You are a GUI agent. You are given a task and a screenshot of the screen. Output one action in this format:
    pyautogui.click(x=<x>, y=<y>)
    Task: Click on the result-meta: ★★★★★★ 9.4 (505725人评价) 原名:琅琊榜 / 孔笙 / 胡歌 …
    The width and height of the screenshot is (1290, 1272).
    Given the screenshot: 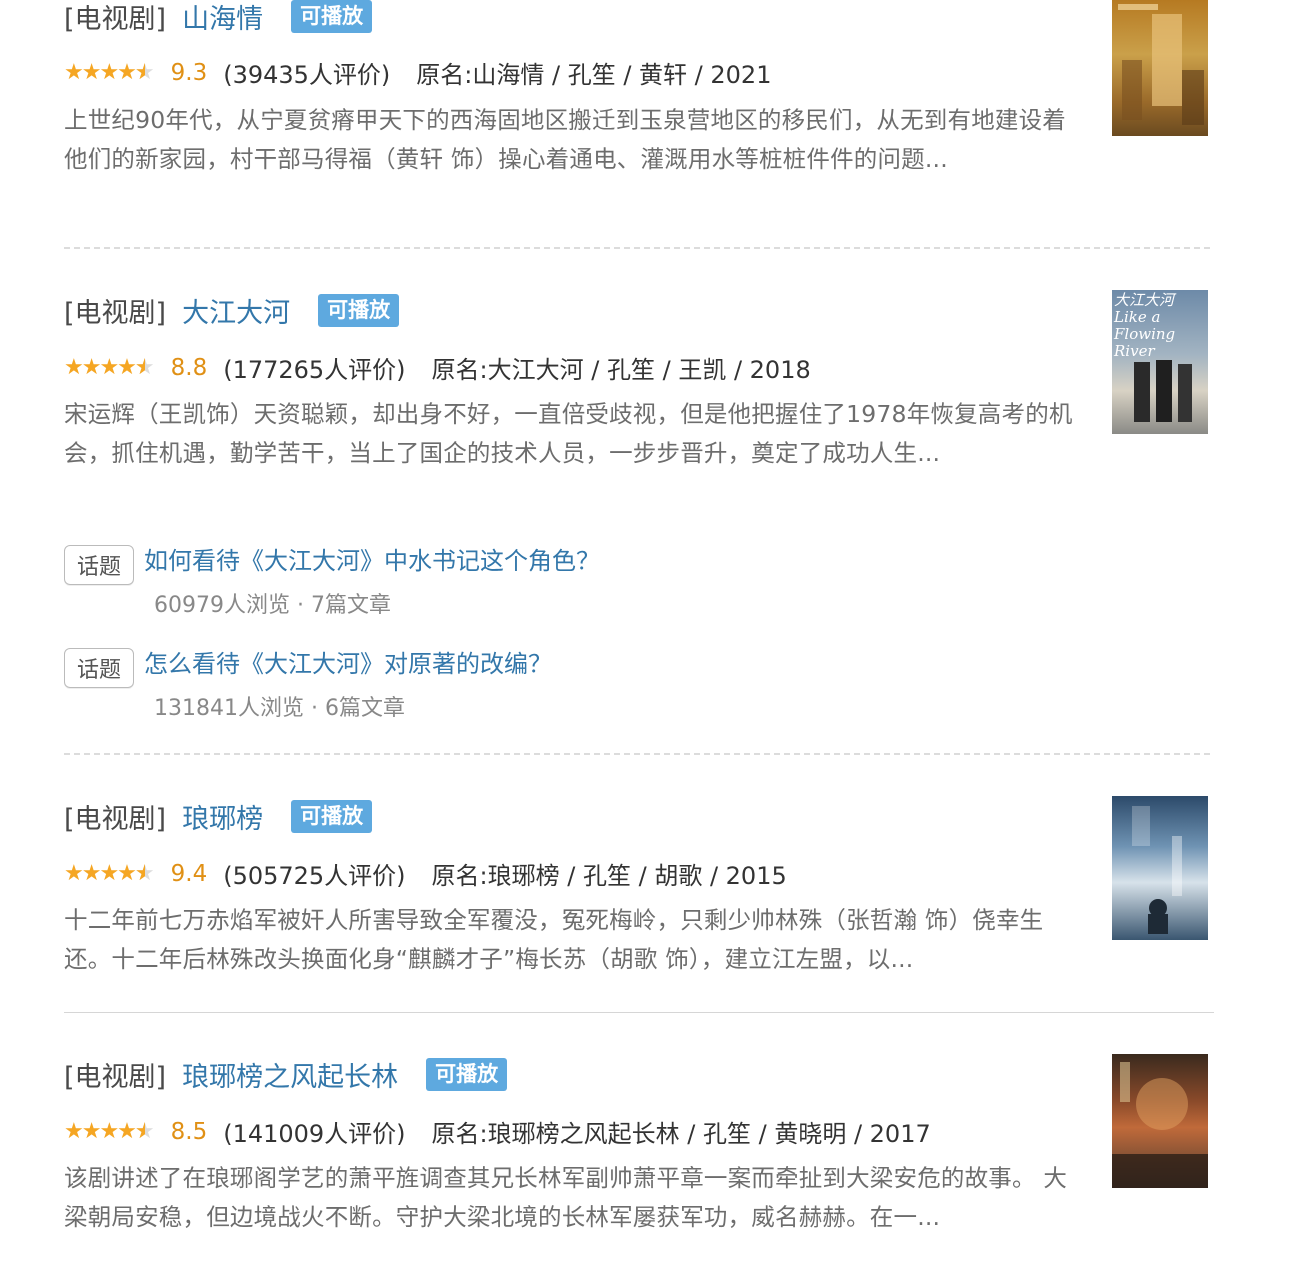 What is the action you would take?
    pyautogui.click(x=425, y=873)
    